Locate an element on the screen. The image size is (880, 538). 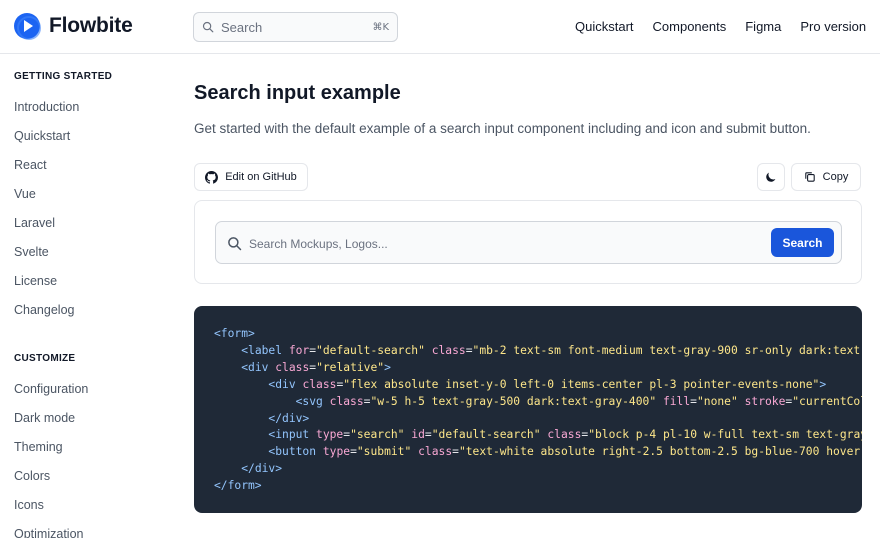
copy-code-button: Copy is located at coordinates (826, 177).